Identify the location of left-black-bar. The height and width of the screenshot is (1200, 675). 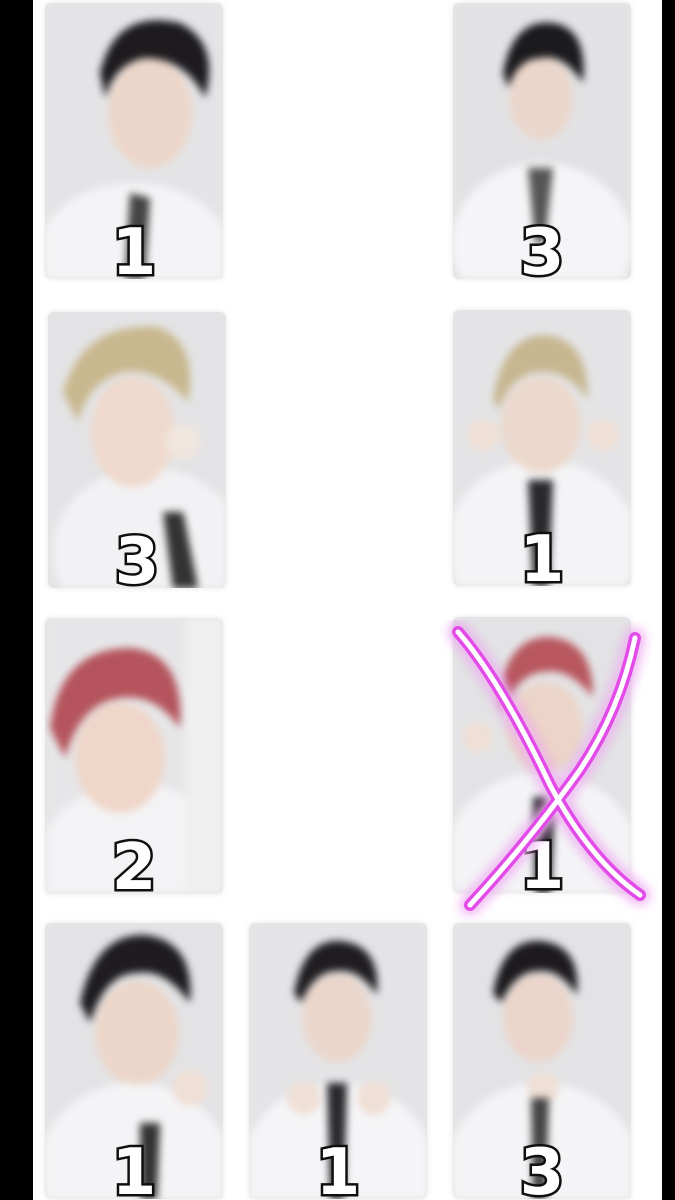
(16, 600).